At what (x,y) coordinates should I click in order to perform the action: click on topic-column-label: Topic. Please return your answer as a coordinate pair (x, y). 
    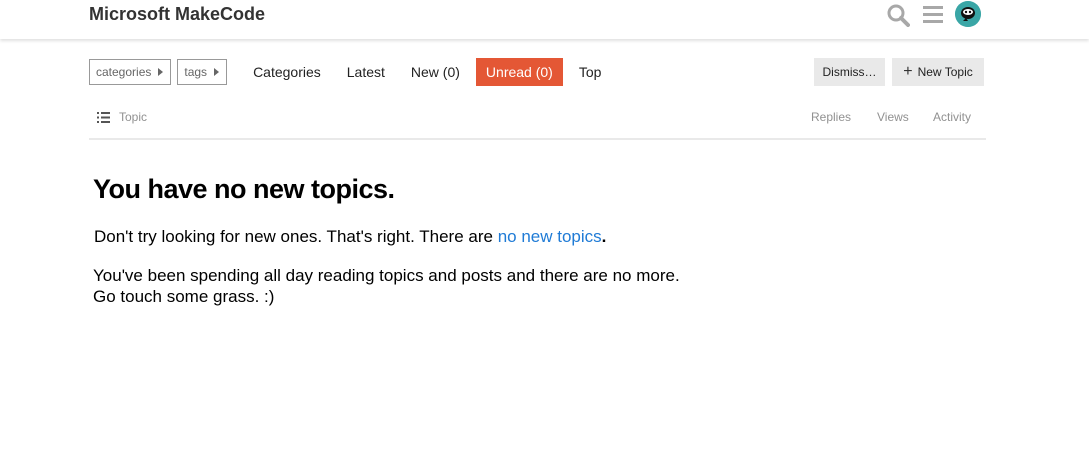
    Looking at the image, I should click on (133, 117).